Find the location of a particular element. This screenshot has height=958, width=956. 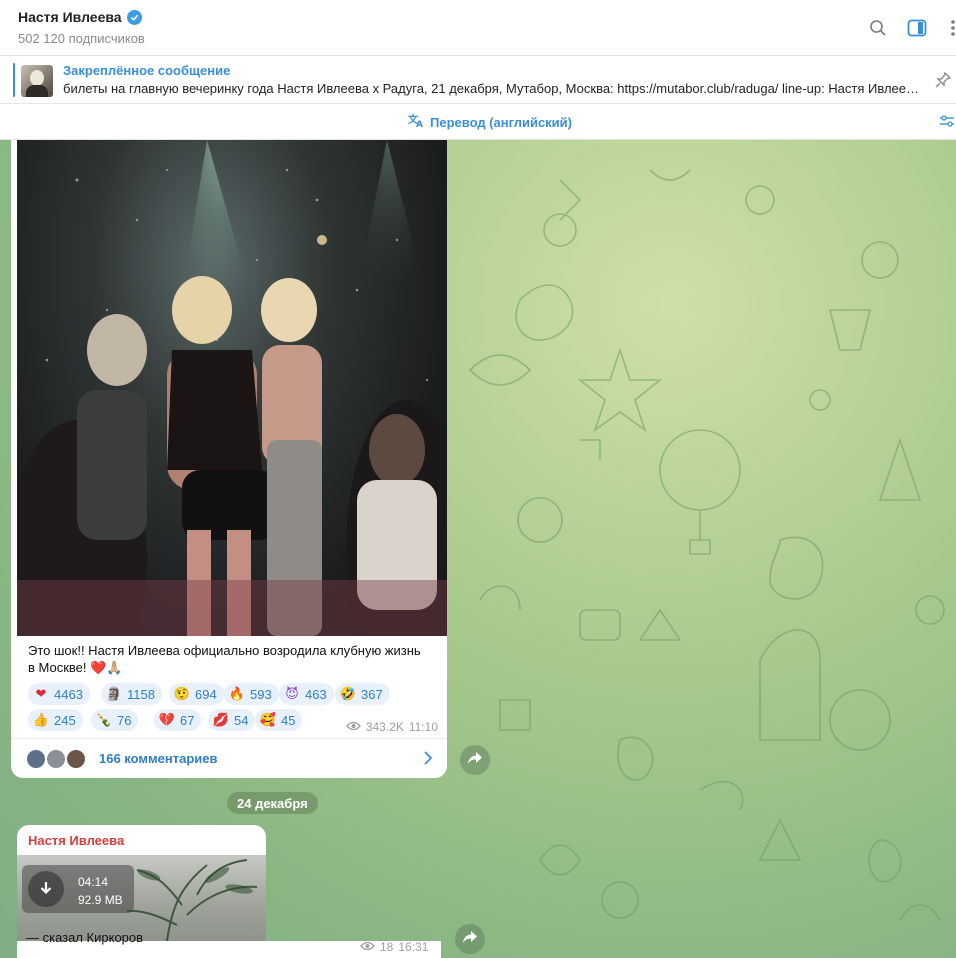

reaction-count: 245 is located at coordinates (65, 720).